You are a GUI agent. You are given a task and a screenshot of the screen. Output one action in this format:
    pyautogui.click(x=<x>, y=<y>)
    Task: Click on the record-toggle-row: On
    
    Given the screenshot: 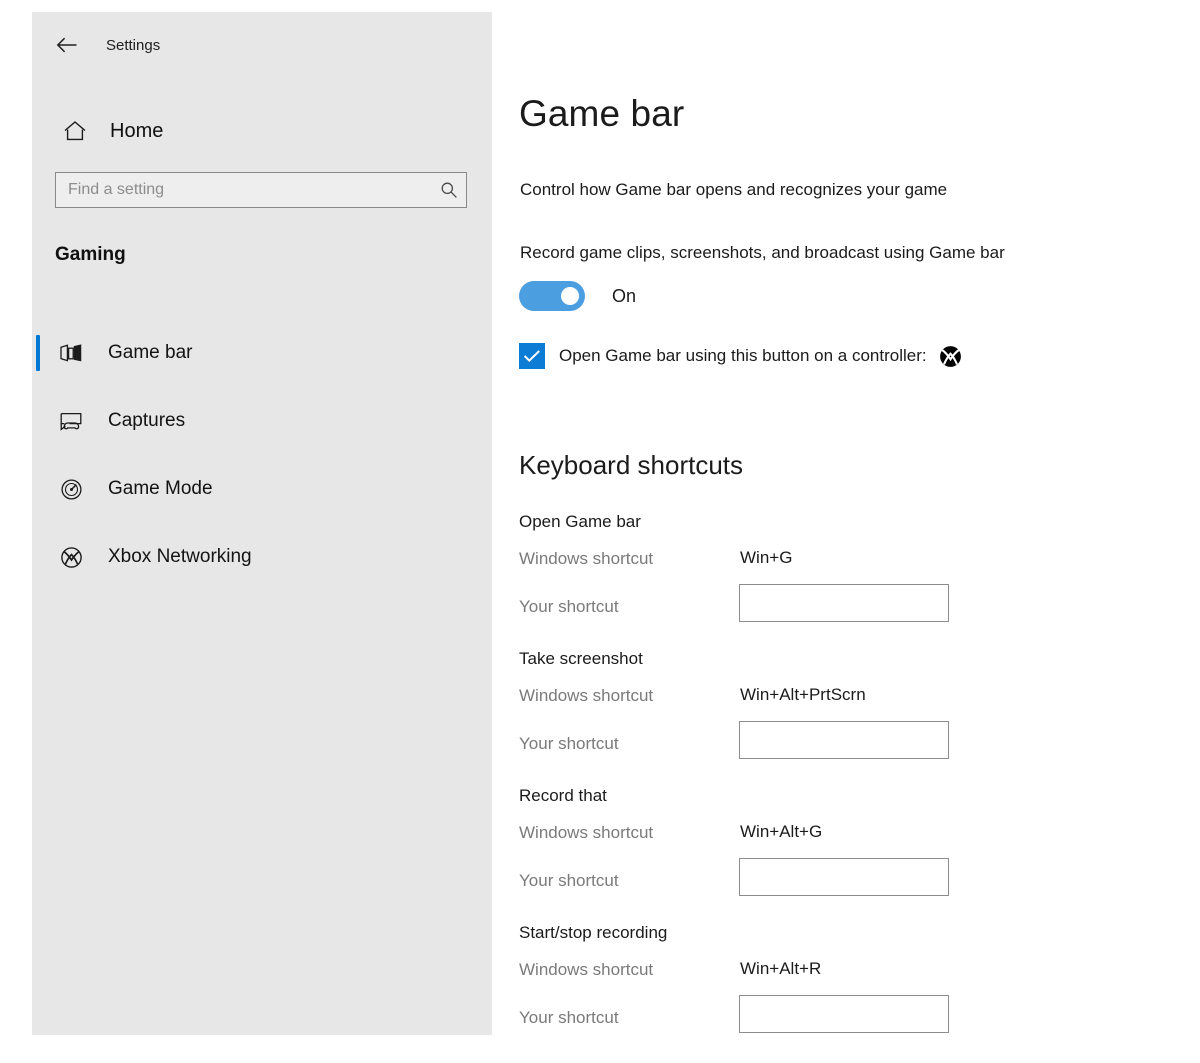 What is the action you would take?
    pyautogui.click(x=578, y=296)
    